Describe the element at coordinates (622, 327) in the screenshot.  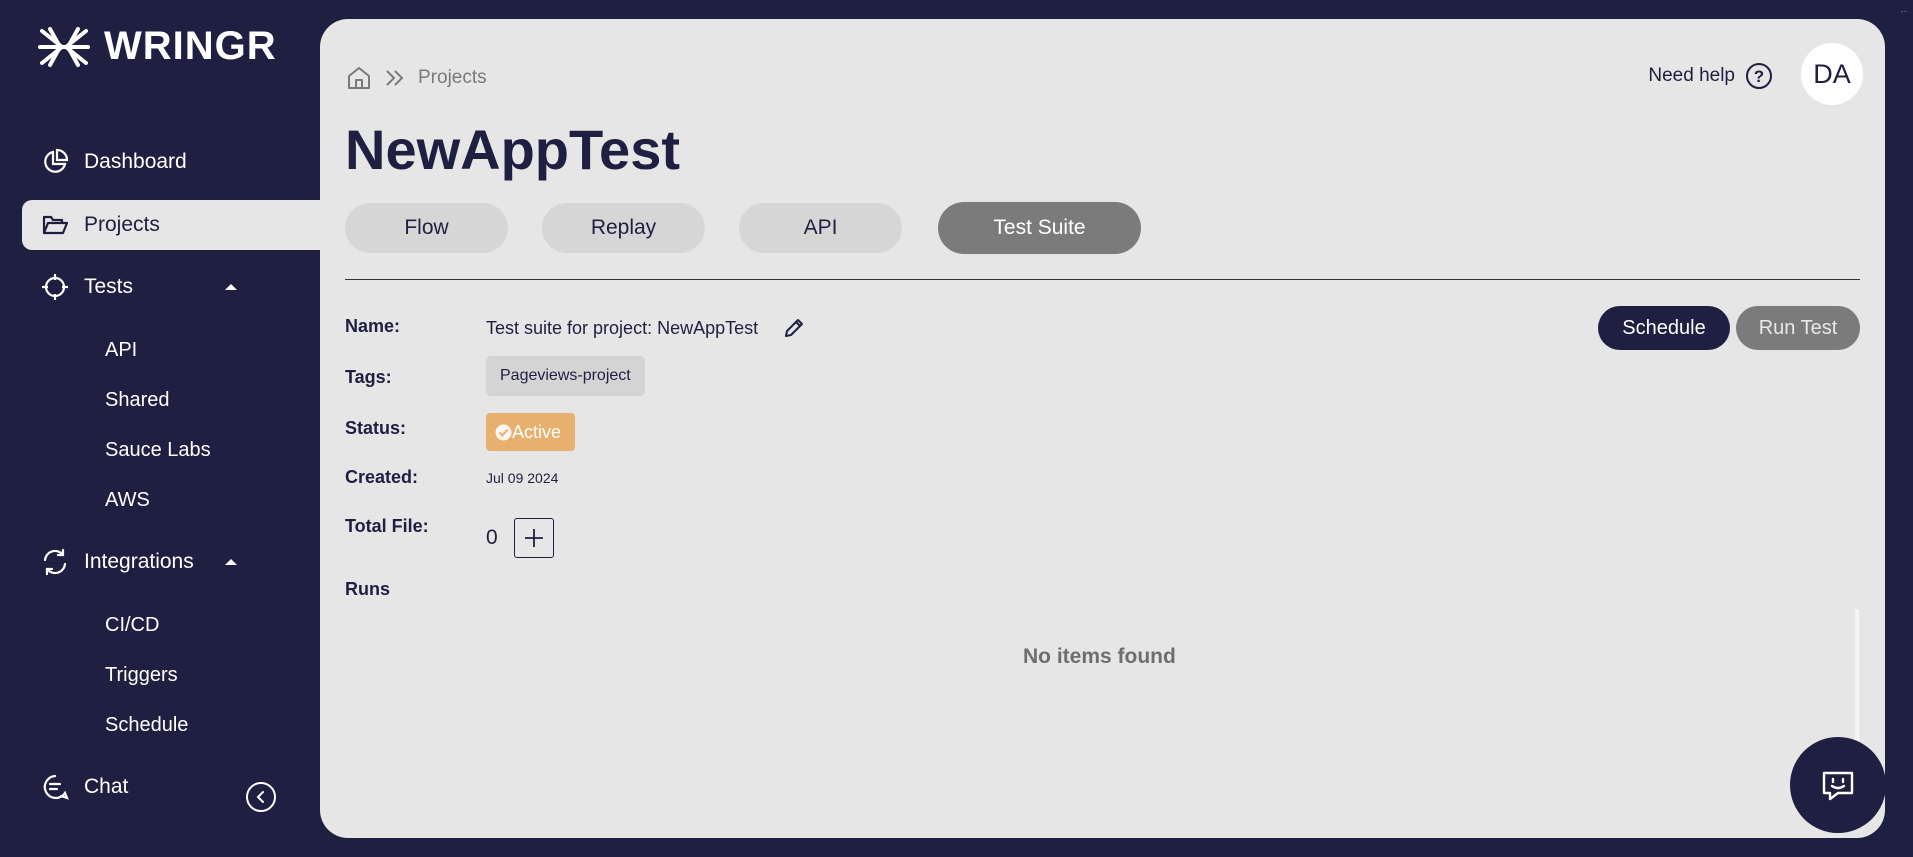
I see `suite-name-value: Test suite for project: NewAppTest` at that location.